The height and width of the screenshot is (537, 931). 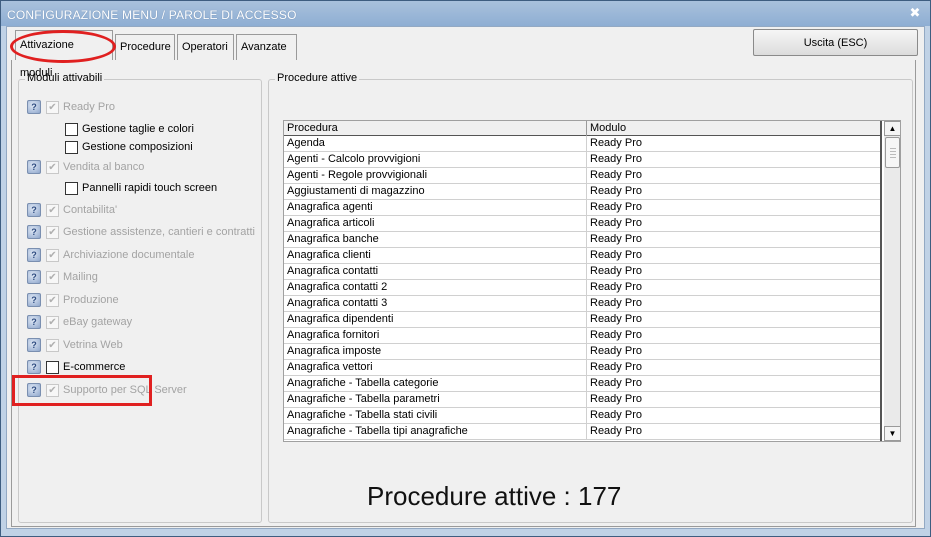 I want to click on cell-procedura: Anagrafica articoli, so click(x=435, y=223).